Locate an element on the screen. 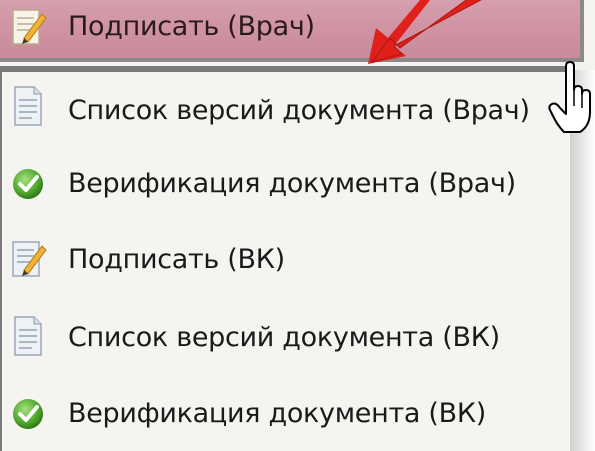 This screenshot has width=595, height=451. menu-item-label: Подписать (Врач) is located at coordinates (191, 26).